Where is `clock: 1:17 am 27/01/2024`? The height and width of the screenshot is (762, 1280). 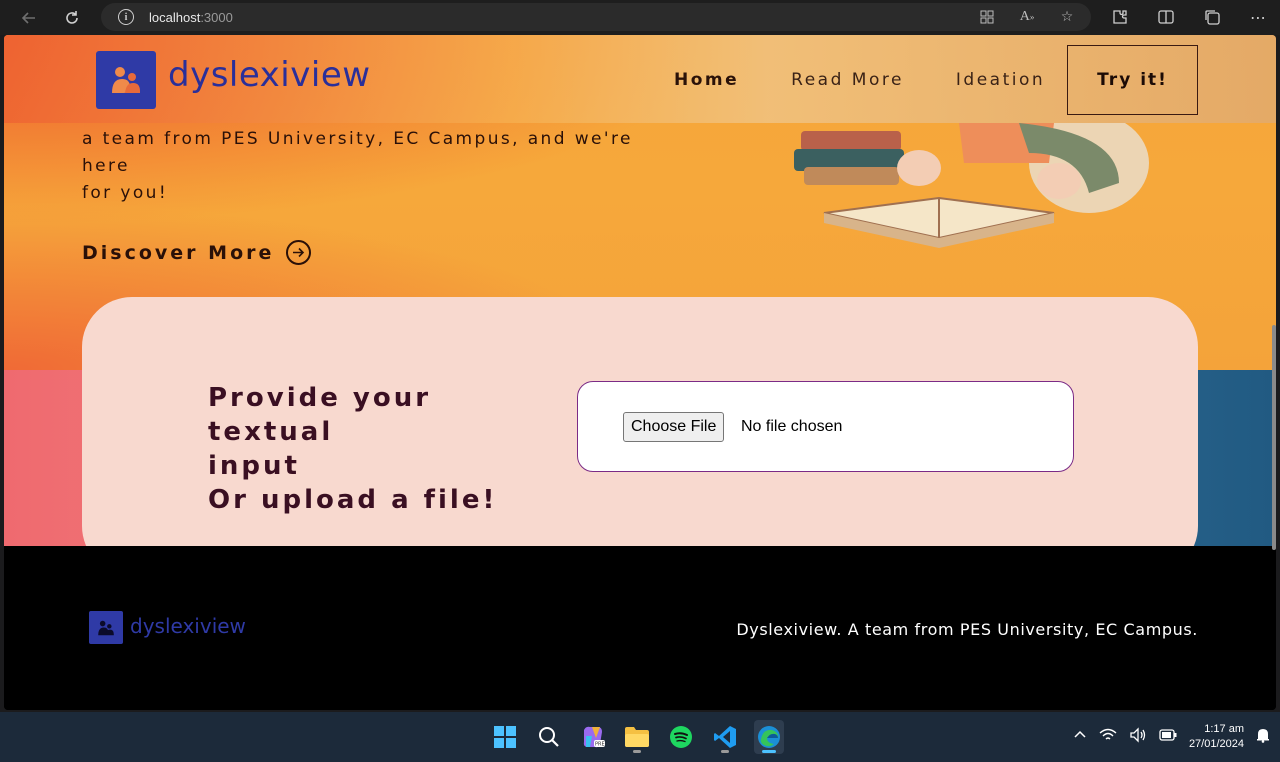
clock: 1:17 am 27/01/2024 is located at coordinates (1216, 737).